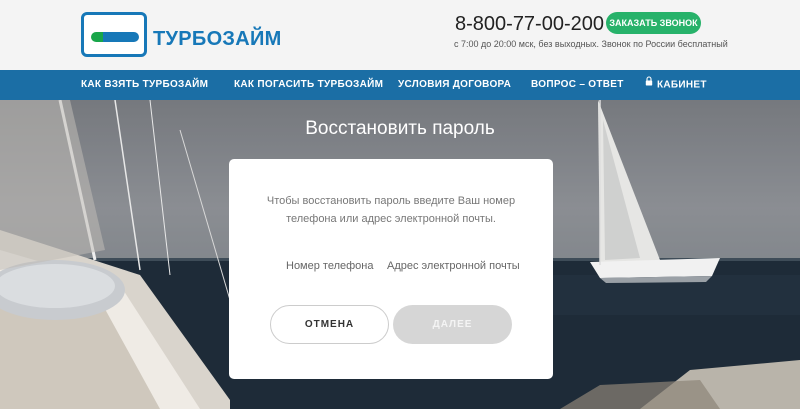 The width and height of the screenshot is (800, 409). Describe the element at coordinates (453, 266) in the screenshot. I see `email-option: Адрес электронной почты` at that location.